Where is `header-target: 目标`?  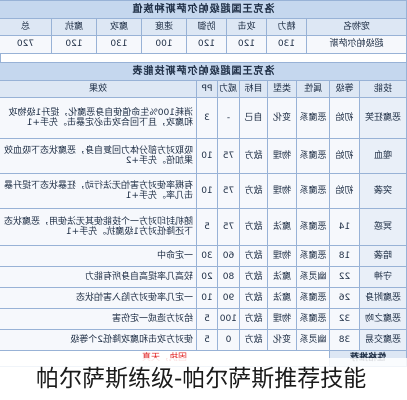
header-target: 目标 is located at coordinates (253, 89).